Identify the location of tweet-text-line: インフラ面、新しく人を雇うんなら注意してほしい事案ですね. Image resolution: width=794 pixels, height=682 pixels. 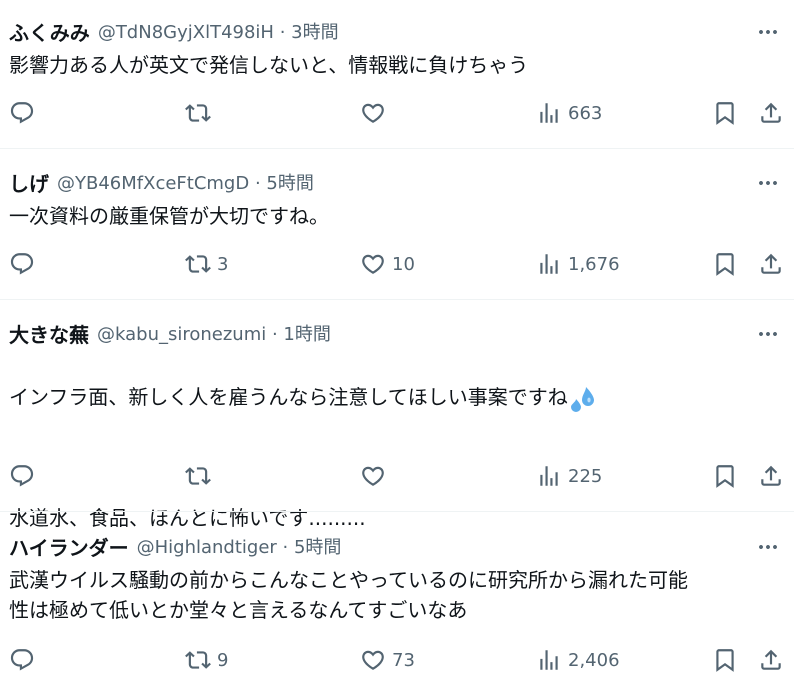
(395, 397).